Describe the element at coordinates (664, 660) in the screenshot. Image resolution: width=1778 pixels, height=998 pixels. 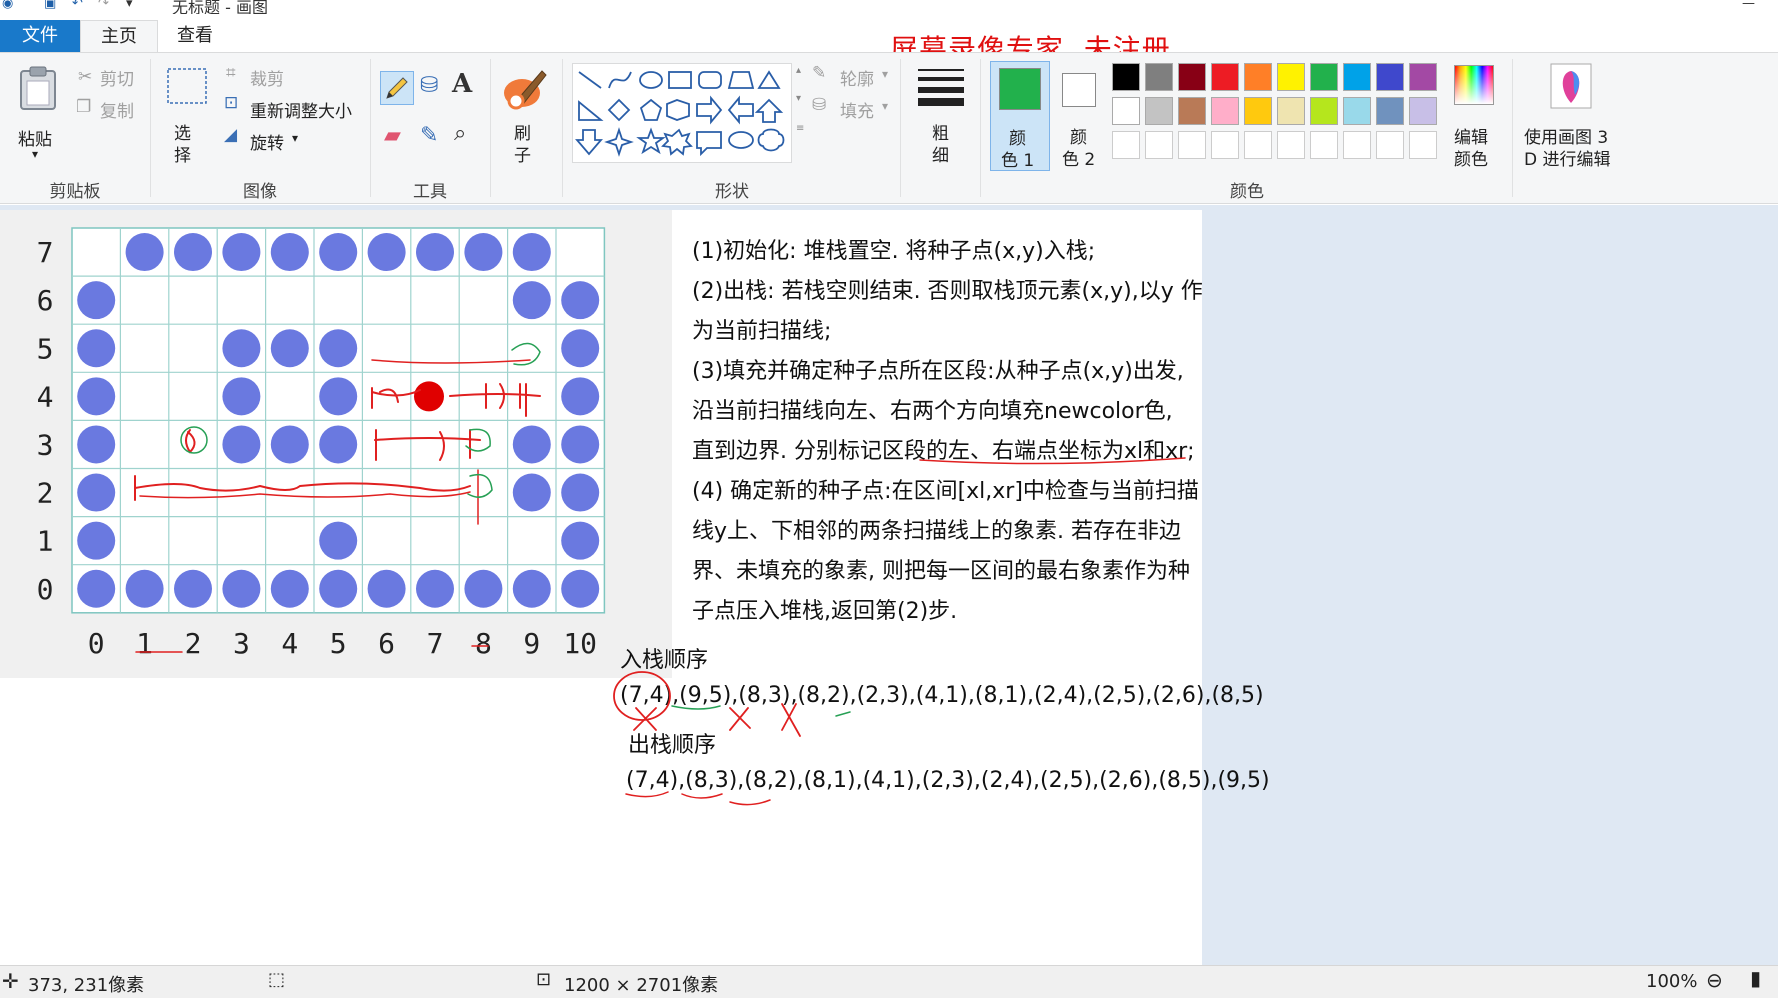
I see `push-order-label: 入栈顺序` at that location.